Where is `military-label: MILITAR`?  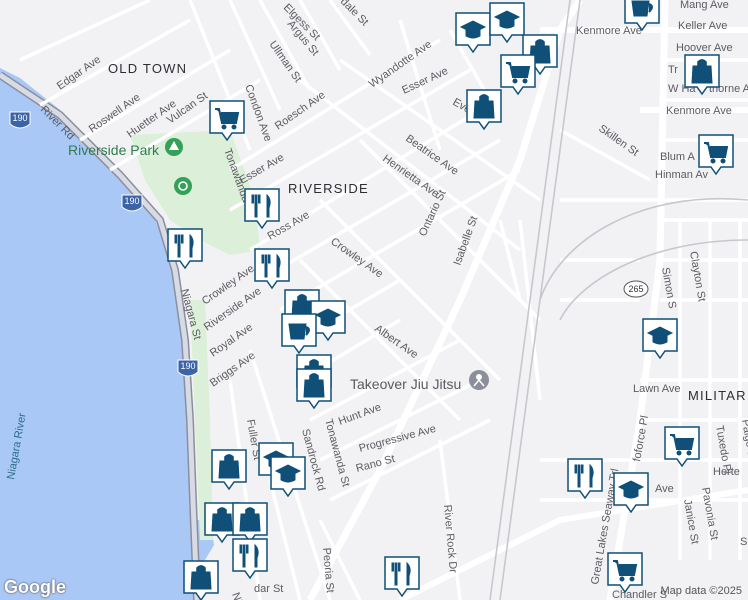 military-label: MILITAR is located at coordinates (717, 395).